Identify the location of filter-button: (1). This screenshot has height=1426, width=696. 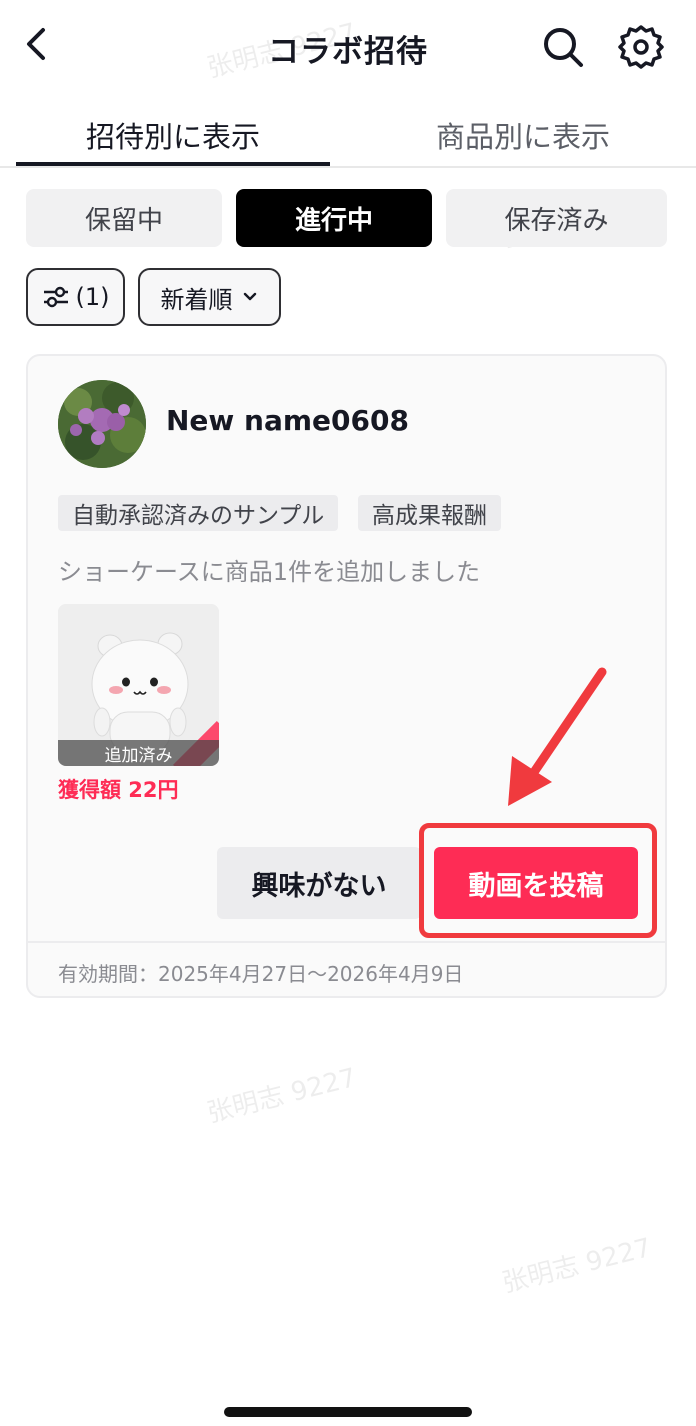
(75, 297).